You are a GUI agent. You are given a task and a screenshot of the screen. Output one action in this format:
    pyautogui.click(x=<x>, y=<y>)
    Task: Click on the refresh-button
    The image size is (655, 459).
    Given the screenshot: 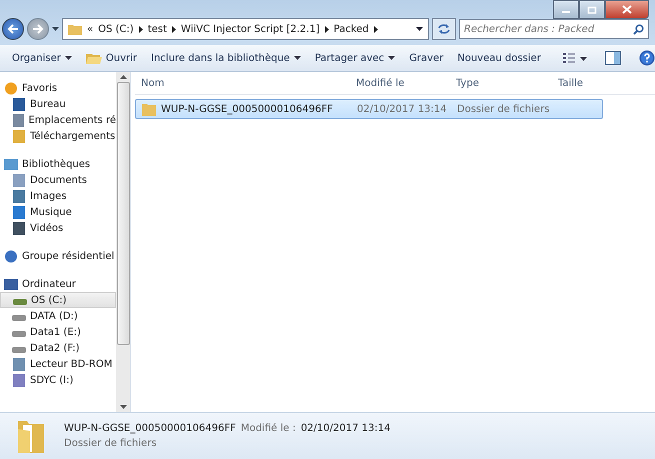 What is the action you would take?
    pyautogui.click(x=444, y=29)
    